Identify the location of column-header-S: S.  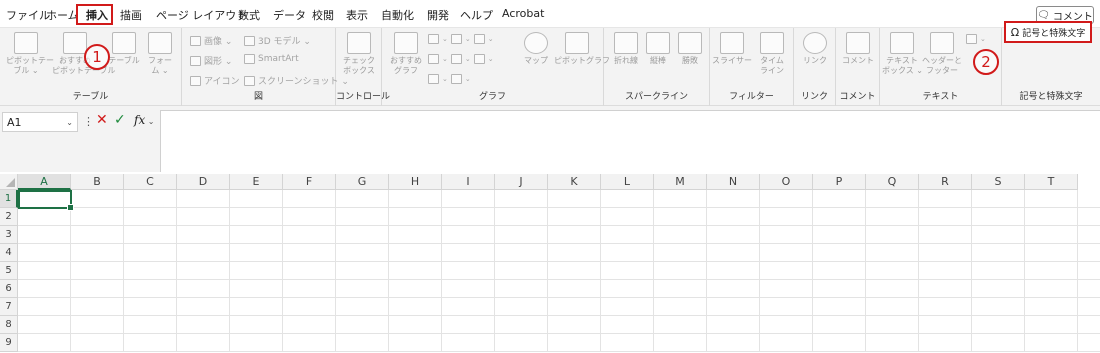
(998, 182).